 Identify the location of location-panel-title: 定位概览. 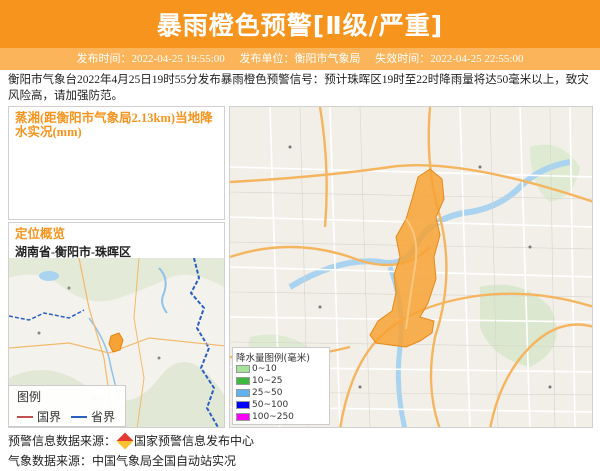
(40, 234).